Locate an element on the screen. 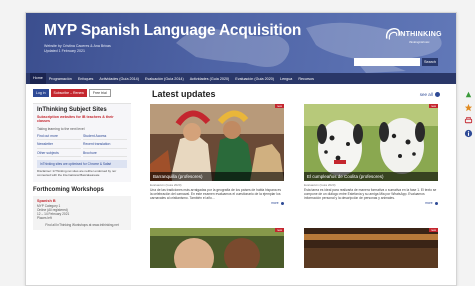  subject-sites-title: InThinking Subject Sites is located at coordinates (72, 110).